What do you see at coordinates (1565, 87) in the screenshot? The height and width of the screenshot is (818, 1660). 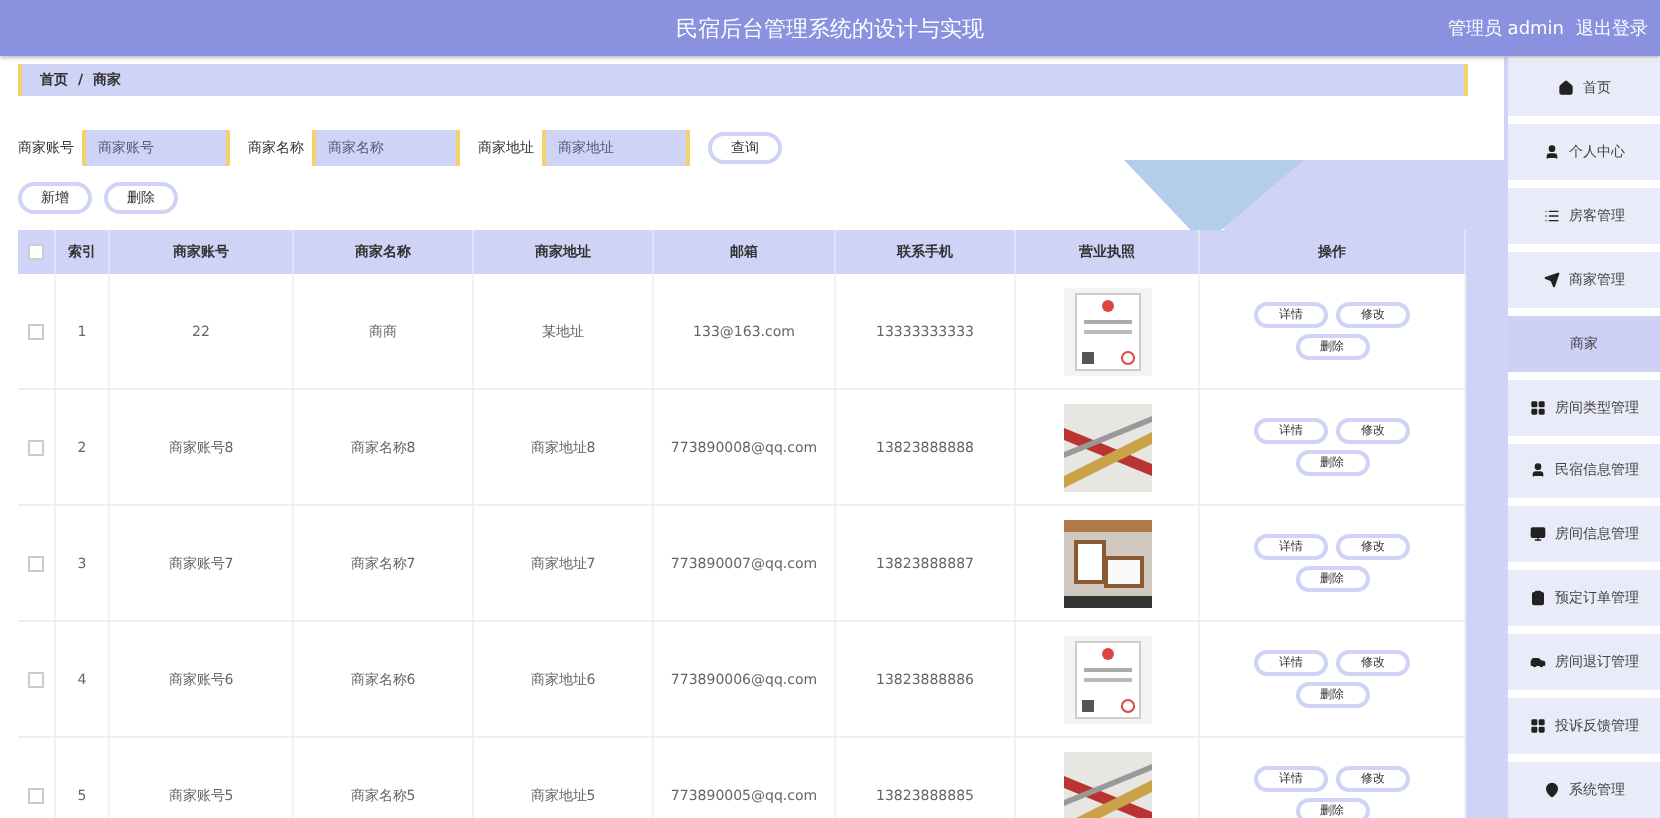 I see `home-icon` at bounding box center [1565, 87].